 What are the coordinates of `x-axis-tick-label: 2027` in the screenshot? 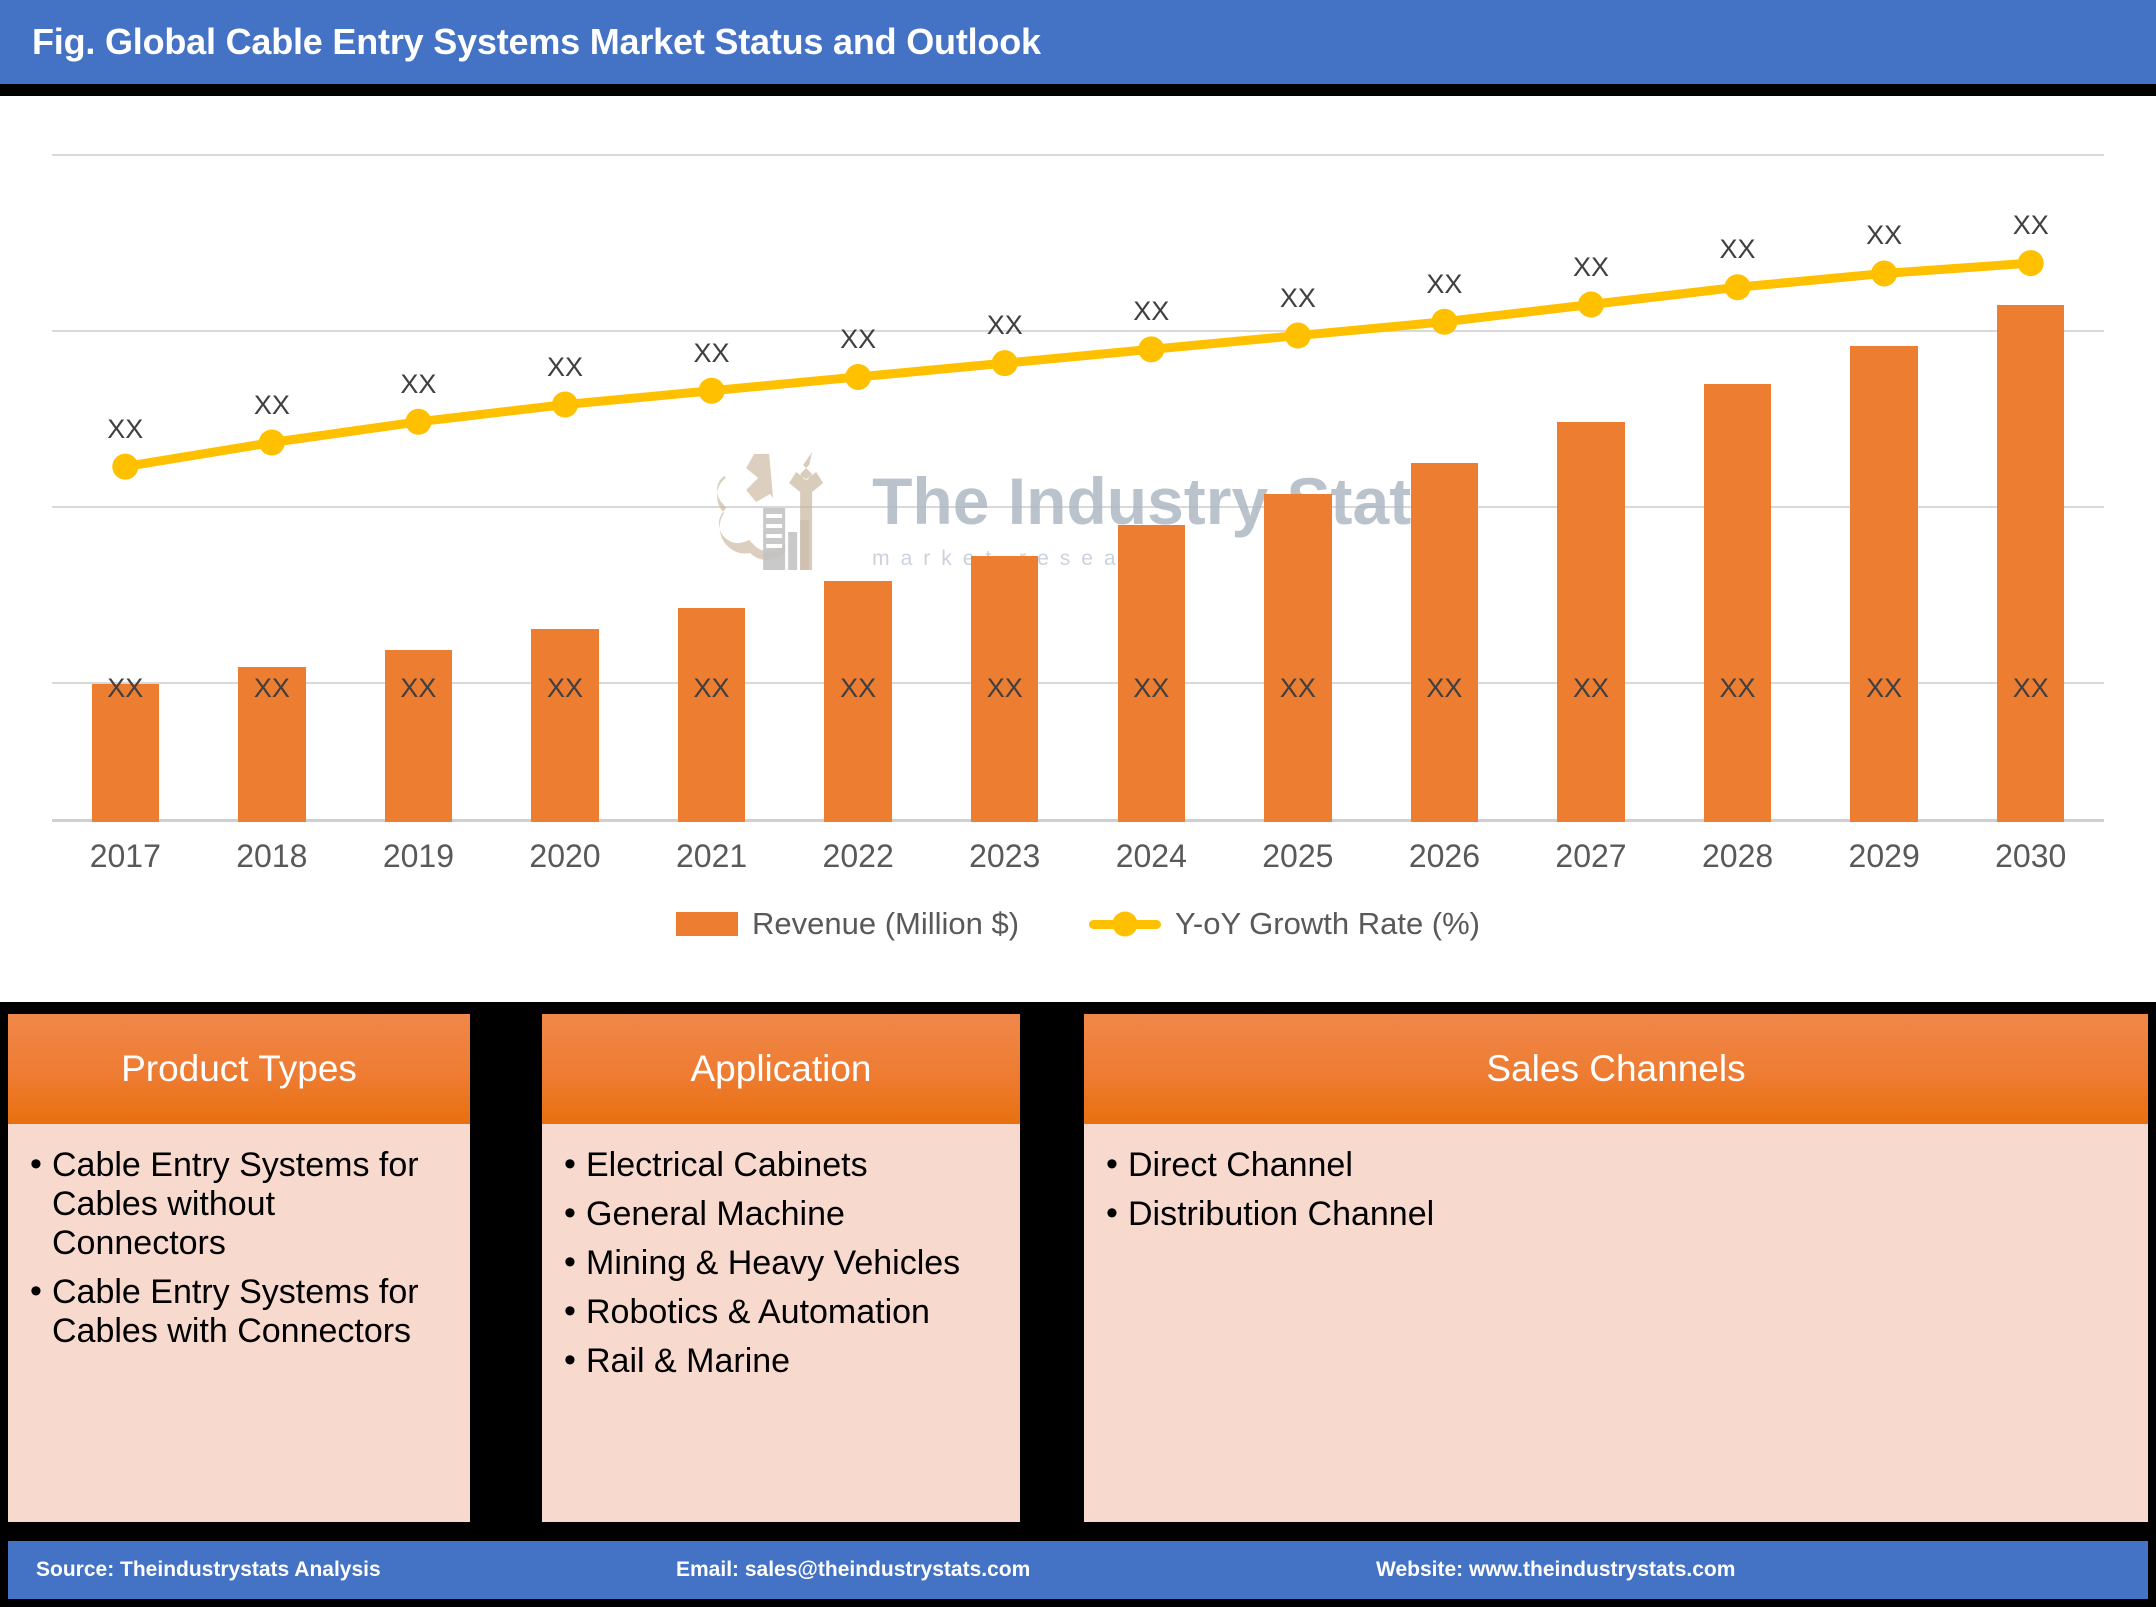 It's located at (1591, 856).